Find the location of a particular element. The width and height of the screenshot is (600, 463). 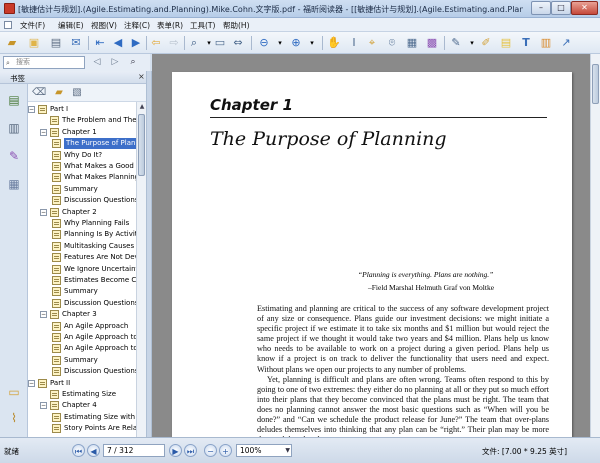

text-viewer-icon: ▦ is located at coordinates (412, 43).